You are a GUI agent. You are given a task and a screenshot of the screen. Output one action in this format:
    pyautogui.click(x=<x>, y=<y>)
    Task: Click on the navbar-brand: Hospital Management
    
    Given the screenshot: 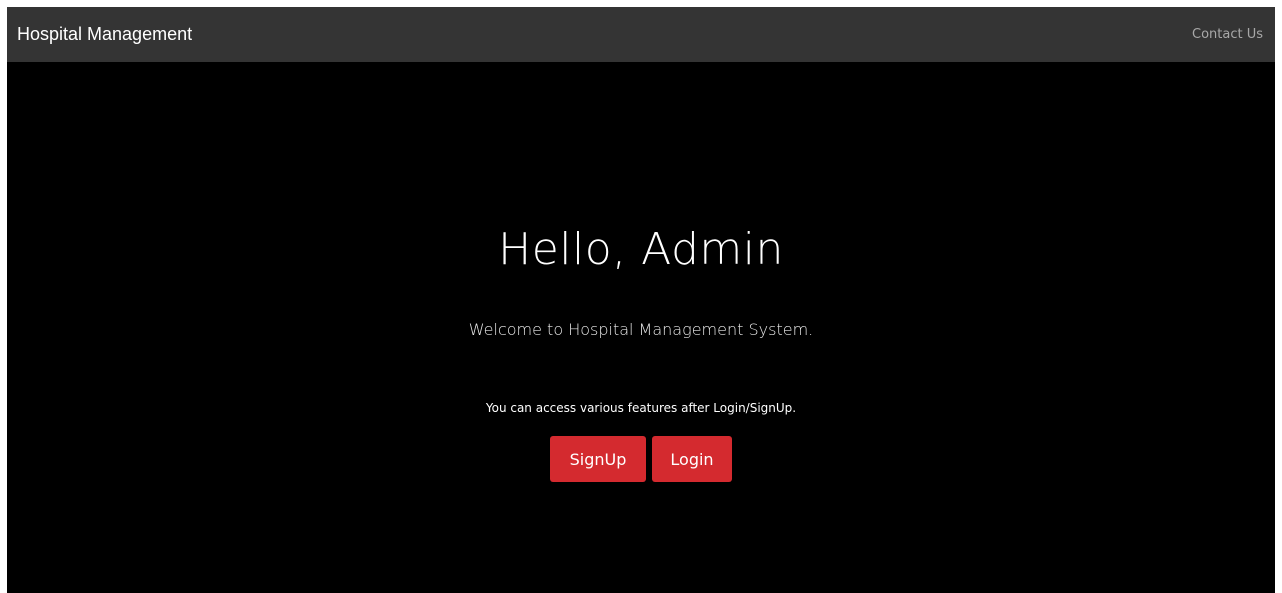 What is the action you would take?
    pyautogui.click(x=104, y=34)
    